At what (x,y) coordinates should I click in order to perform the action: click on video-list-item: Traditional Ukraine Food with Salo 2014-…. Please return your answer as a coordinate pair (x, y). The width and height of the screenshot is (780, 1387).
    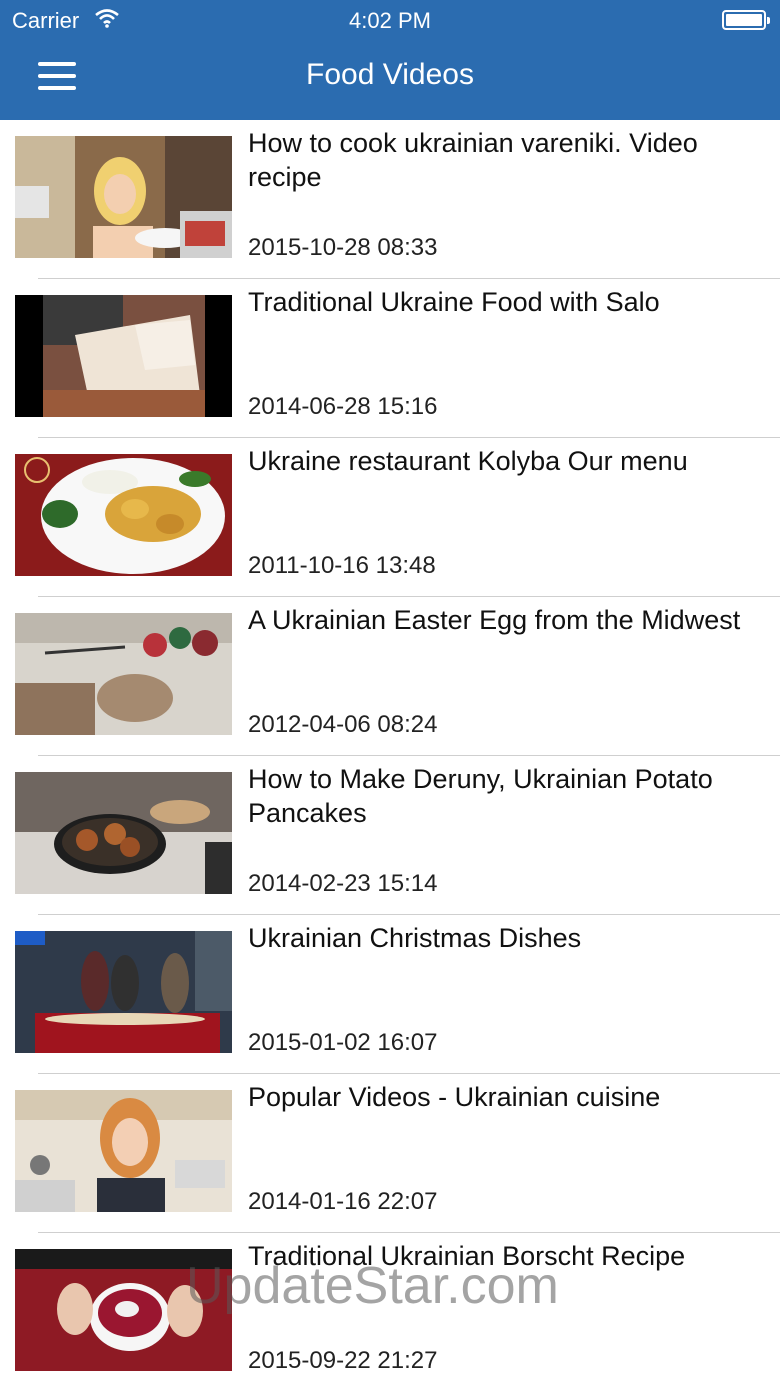
    Looking at the image, I should click on (390, 358).